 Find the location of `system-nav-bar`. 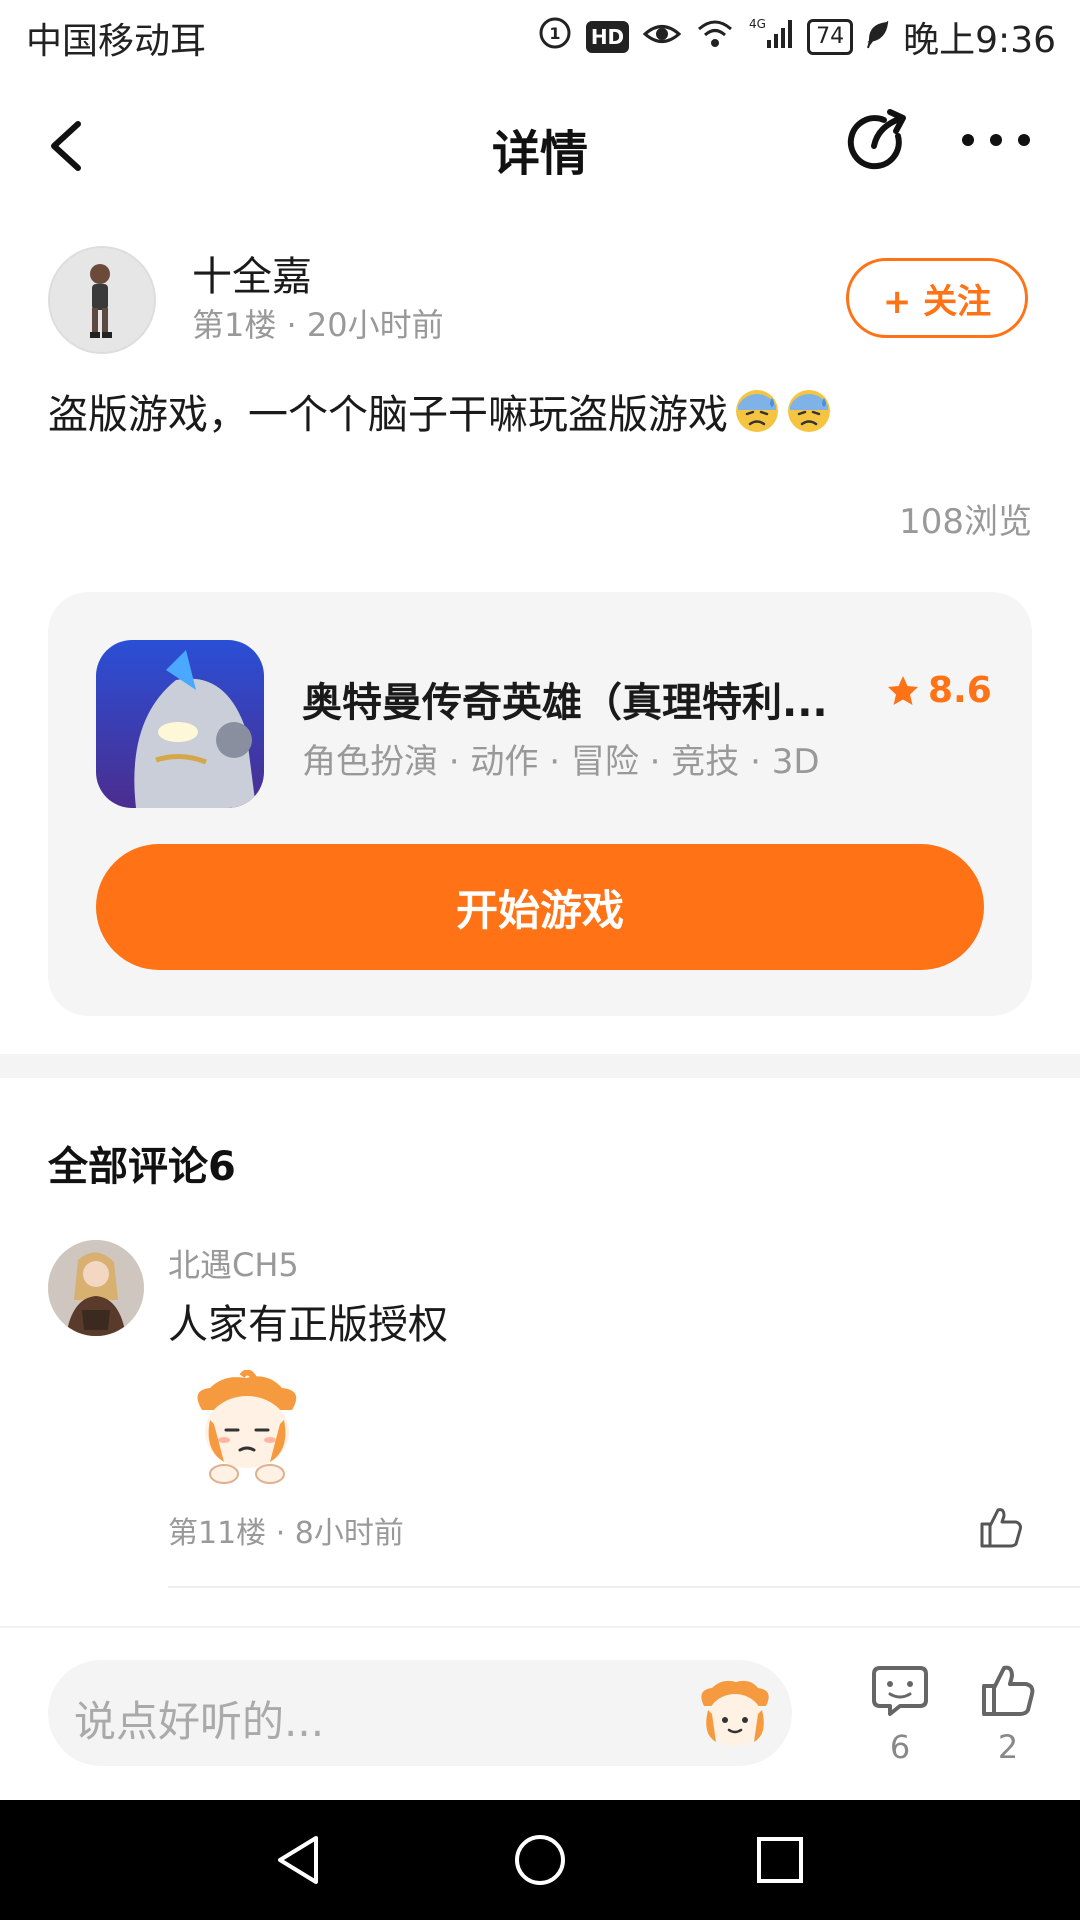

system-nav-bar is located at coordinates (540, 1860).